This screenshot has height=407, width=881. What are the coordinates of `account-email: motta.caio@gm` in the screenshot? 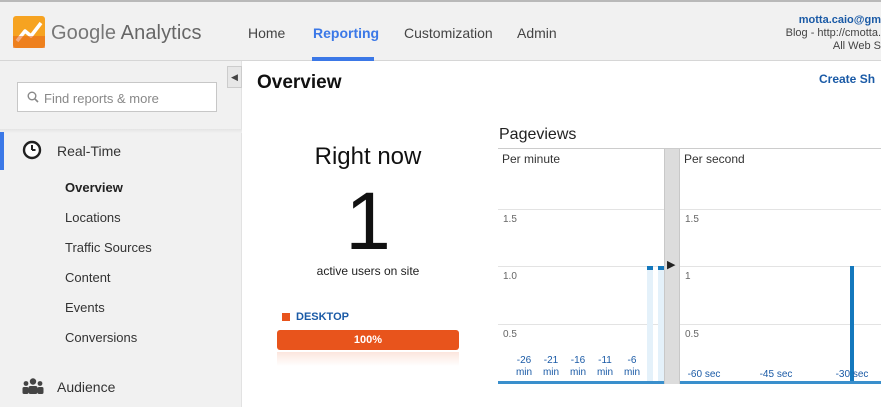 It's located at (821, 20).